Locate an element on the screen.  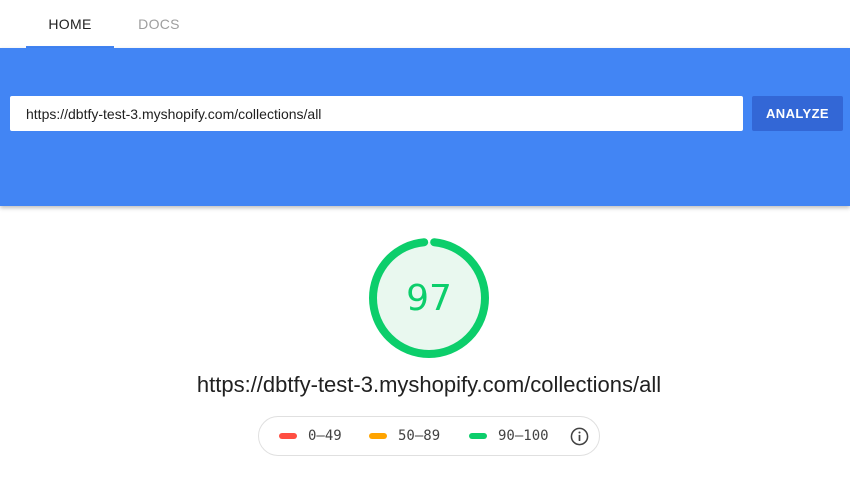
legend-average: 50–89 is located at coordinates (404, 436).